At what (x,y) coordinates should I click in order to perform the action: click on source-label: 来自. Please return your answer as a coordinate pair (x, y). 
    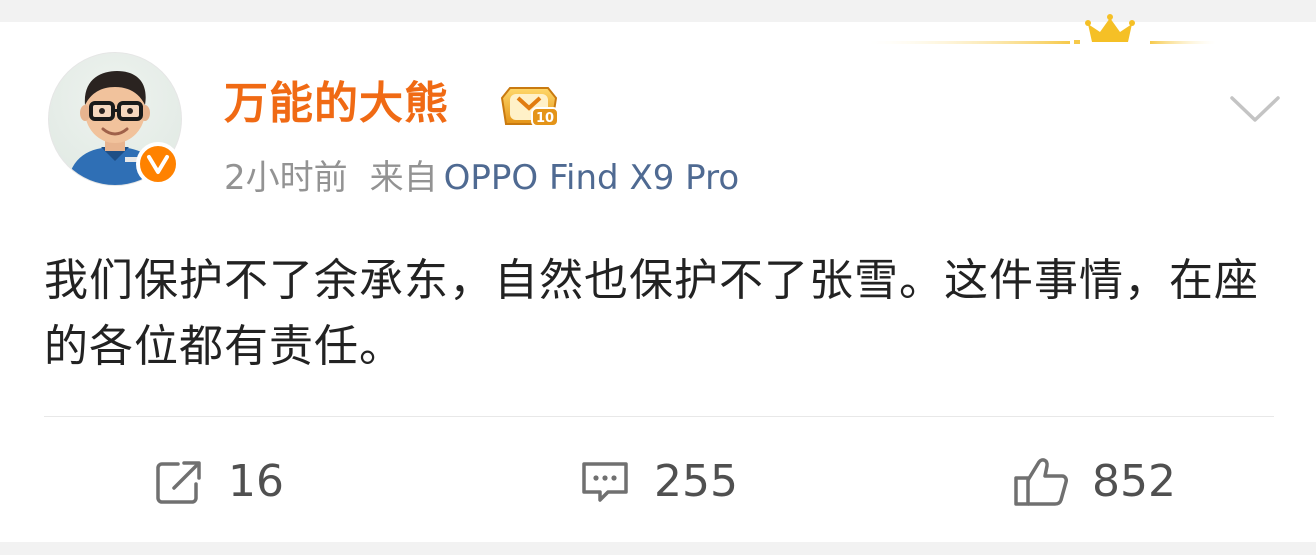
    Looking at the image, I should click on (403, 178).